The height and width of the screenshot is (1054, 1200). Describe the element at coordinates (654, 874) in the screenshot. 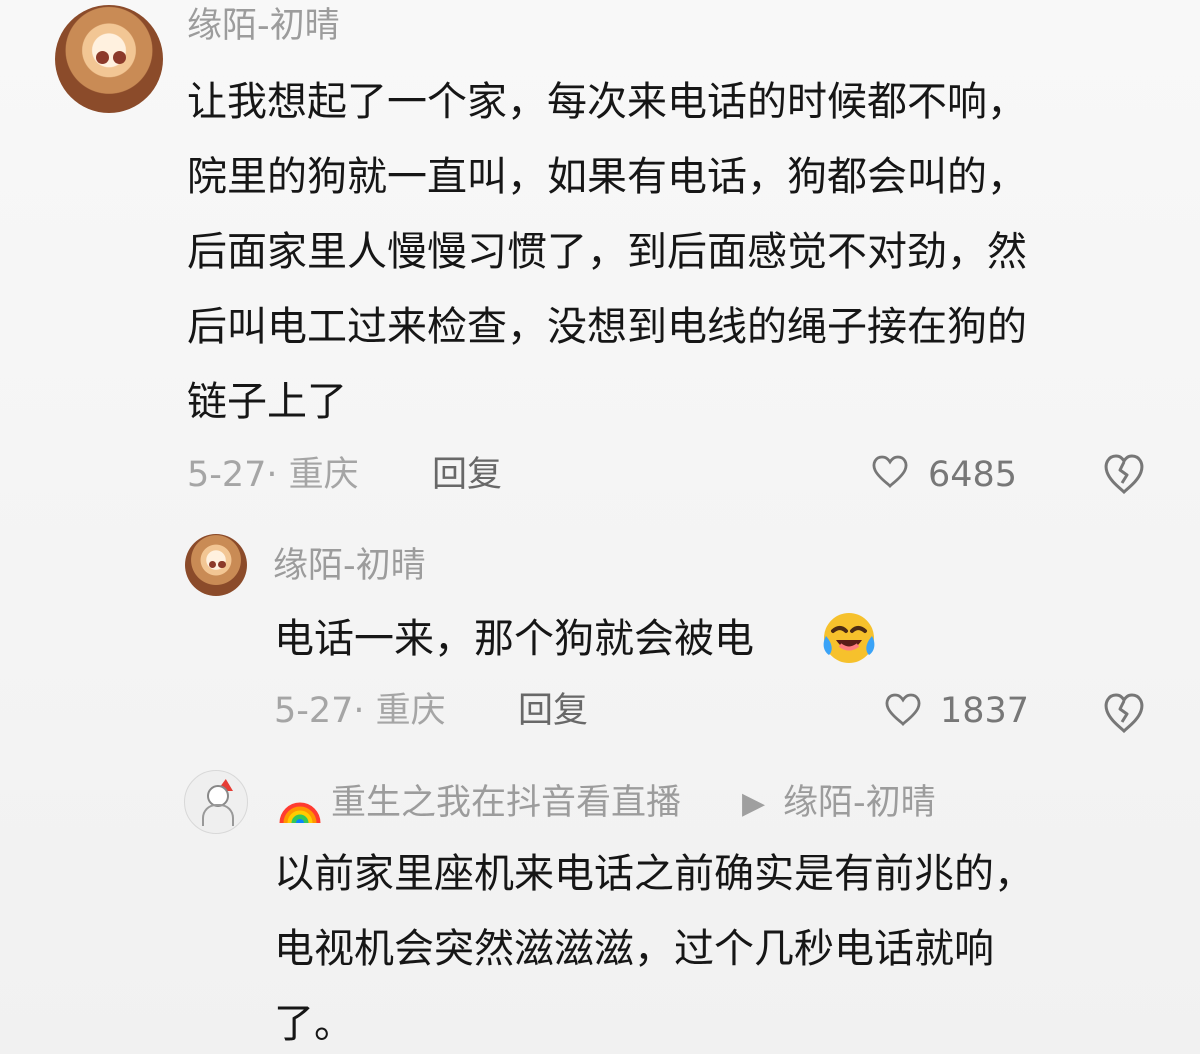

I see `reply-text-line: 以前家里座机来电话之前确实是有前兆的，` at that location.